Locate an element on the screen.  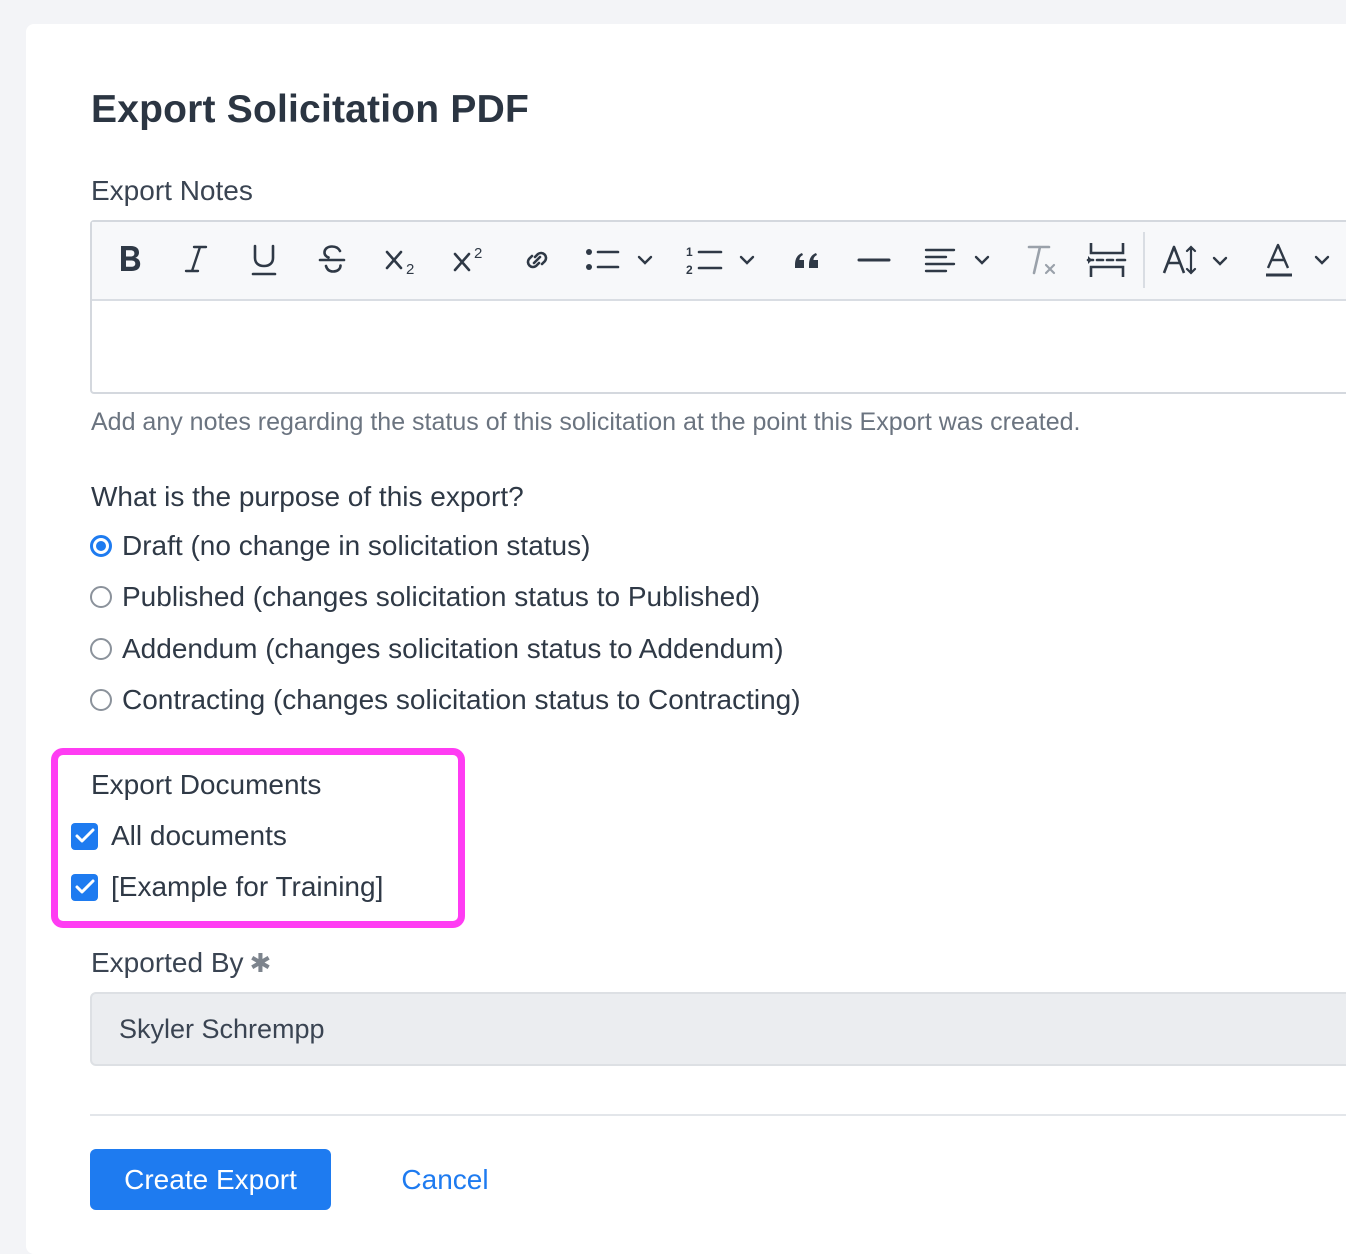
underline-icon is located at coordinates (264, 260).